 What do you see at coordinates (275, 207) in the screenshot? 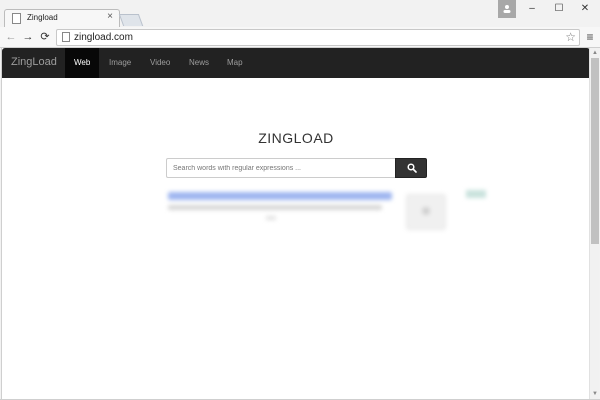
I see `ad-description` at bounding box center [275, 207].